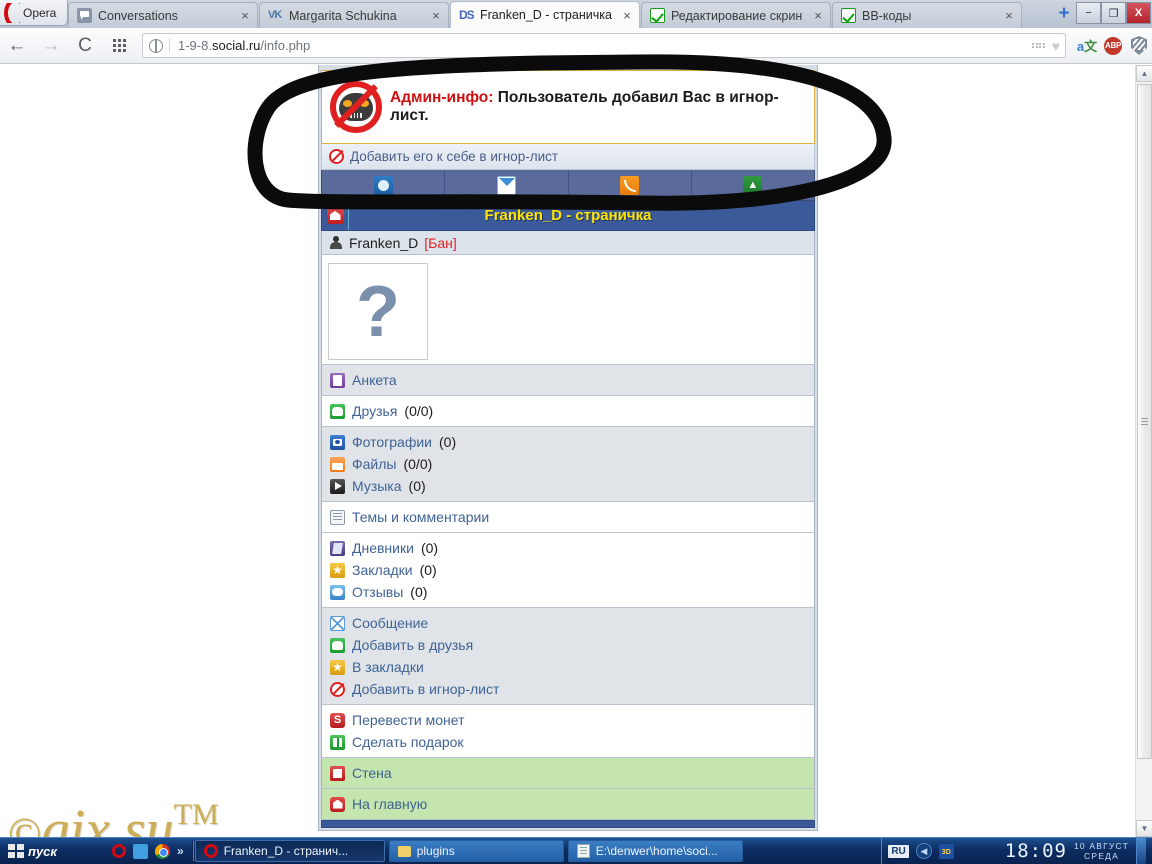 This screenshot has height=864, width=1152. Describe the element at coordinates (568, 411) in the screenshot. I see `menu-item-friends: Друзья (0/0)` at that location.